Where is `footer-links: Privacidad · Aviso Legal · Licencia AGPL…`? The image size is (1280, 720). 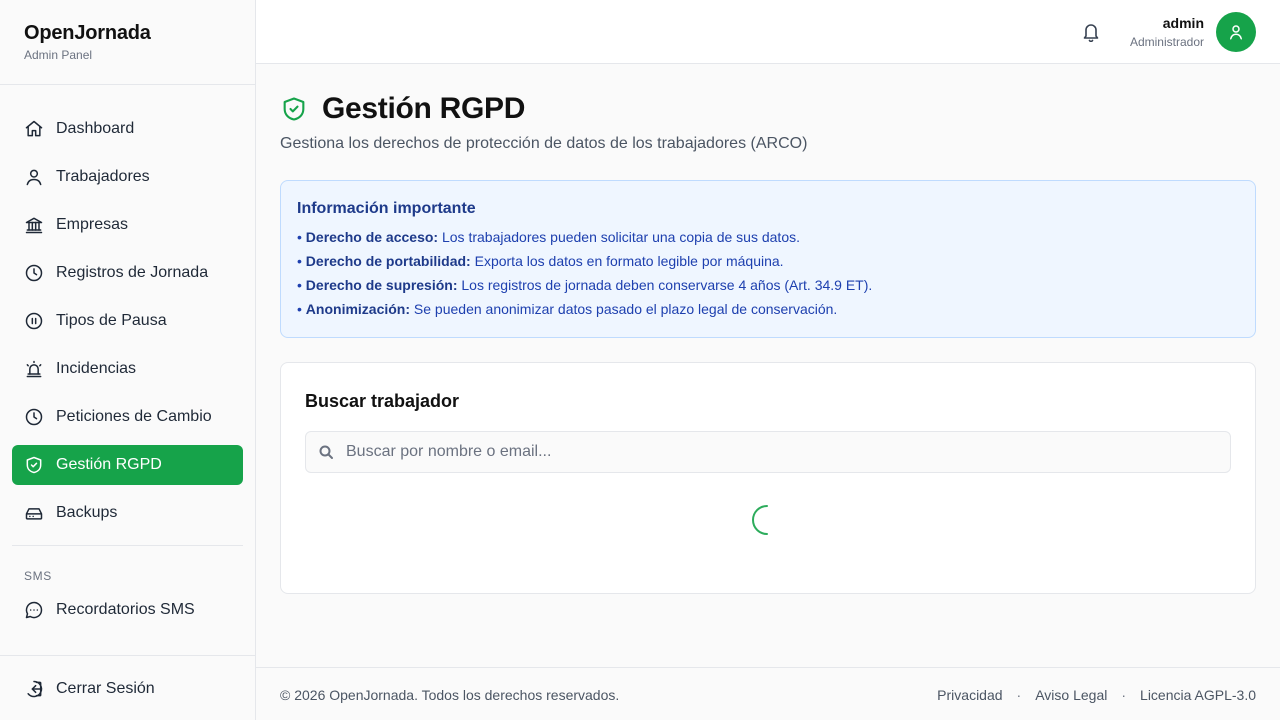 footer-links: Privacidad · Aviso Legal · Licencia AGPL… is located at coordinates (1096, 695).